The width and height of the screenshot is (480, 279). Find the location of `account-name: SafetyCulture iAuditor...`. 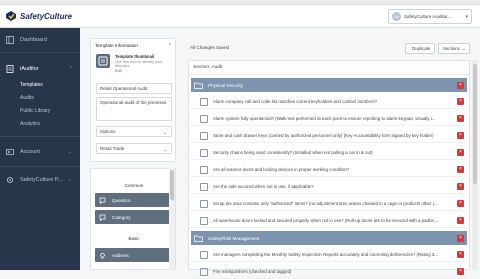

account-name: SafetyCulture iAuditor... is located at coordinates (428, 16).